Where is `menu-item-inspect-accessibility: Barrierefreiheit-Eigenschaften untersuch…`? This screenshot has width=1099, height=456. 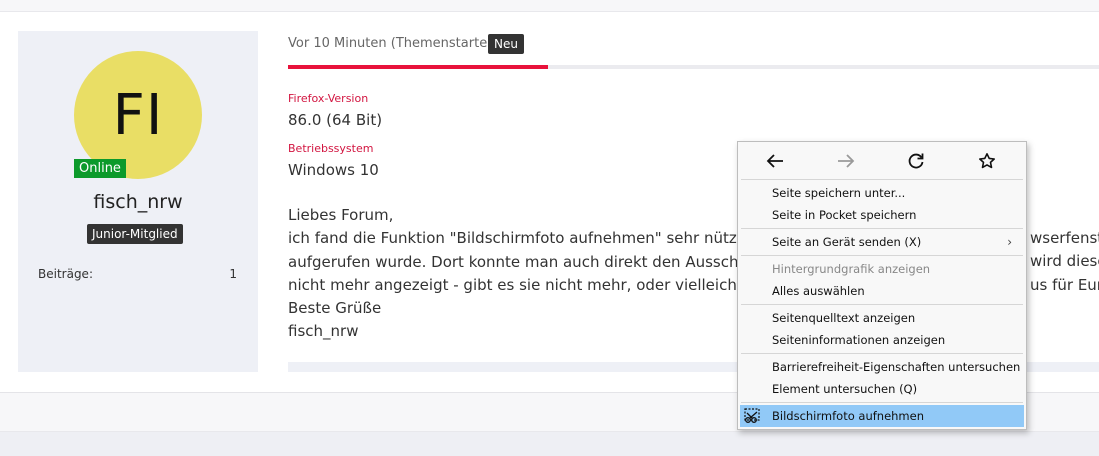
menu-item-inspect-accessibility: Barrierefreiheit-Eigenschaften untersuch… is located at coordinates (882, 367).